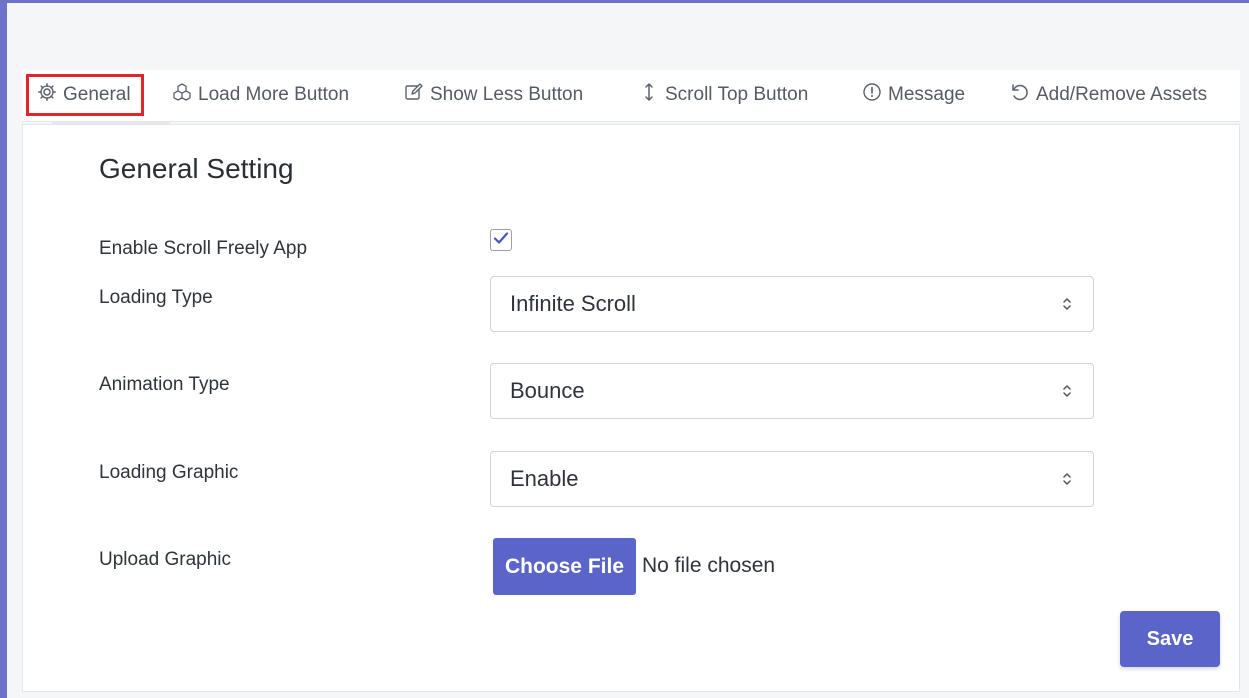 This screenshot has height=698, width=1249. Describe the element at coordinates (709, 565) in the screenshot. I see `file-status-text: No file chosen` at that location.